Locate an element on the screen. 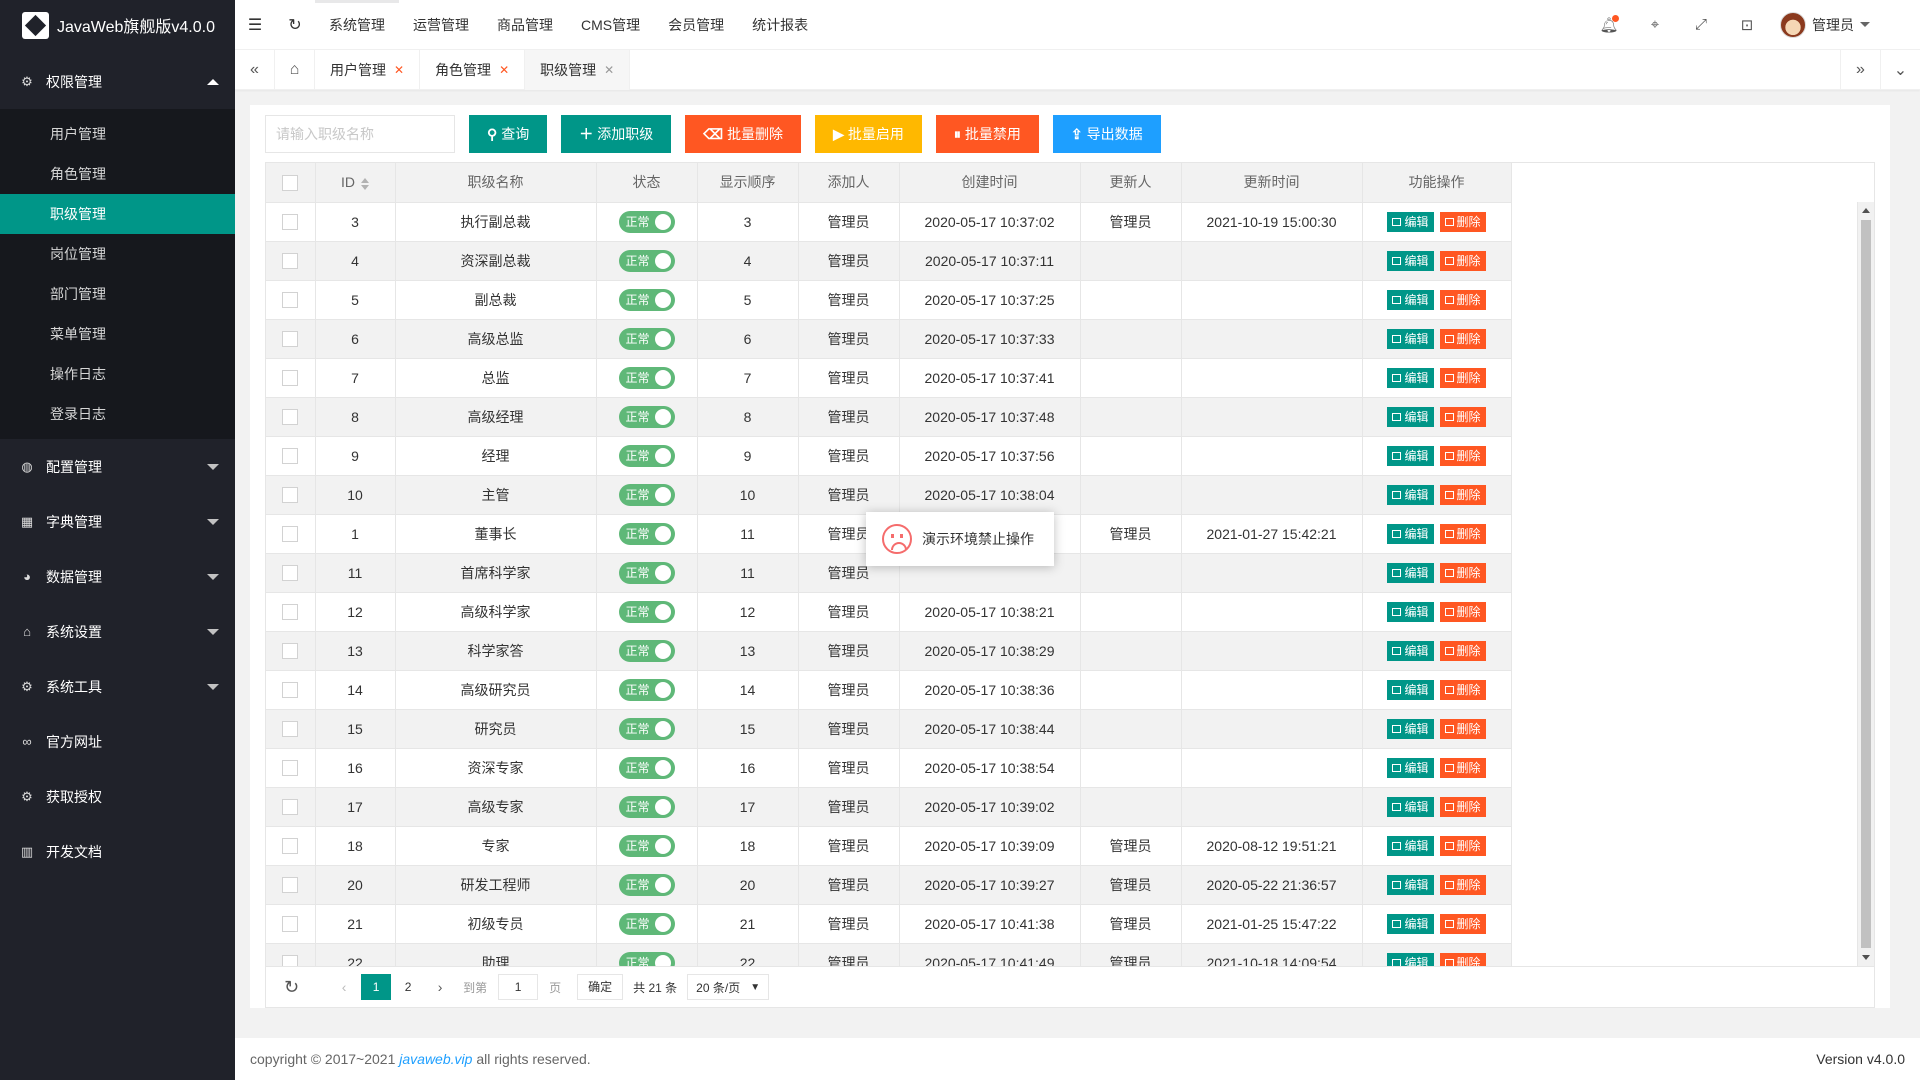 Image resolution: width=1920 pixels, height=1080 pixels. goto-confirm-button: 确定 is located at coordinates (600, 987).